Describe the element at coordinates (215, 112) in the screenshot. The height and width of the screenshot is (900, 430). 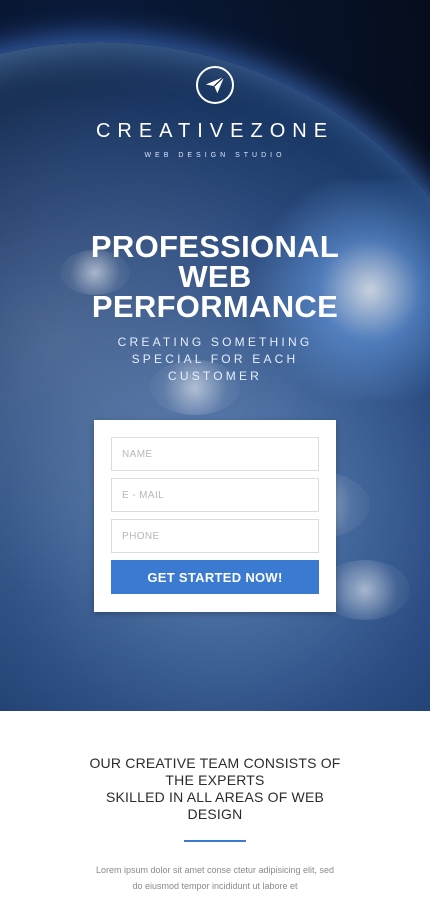
I see `logo: CREATIVEZONE WEB DESIGN STUDIO` at that location.